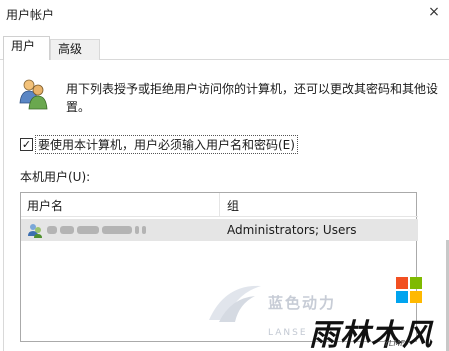 Image resolution: width=449 pixels, height=351 pixels. What do you see at coordinates (371, 334) in the screenshot?
I see `brand-watermark: 雨林木风` at bounding box center [371, 334].